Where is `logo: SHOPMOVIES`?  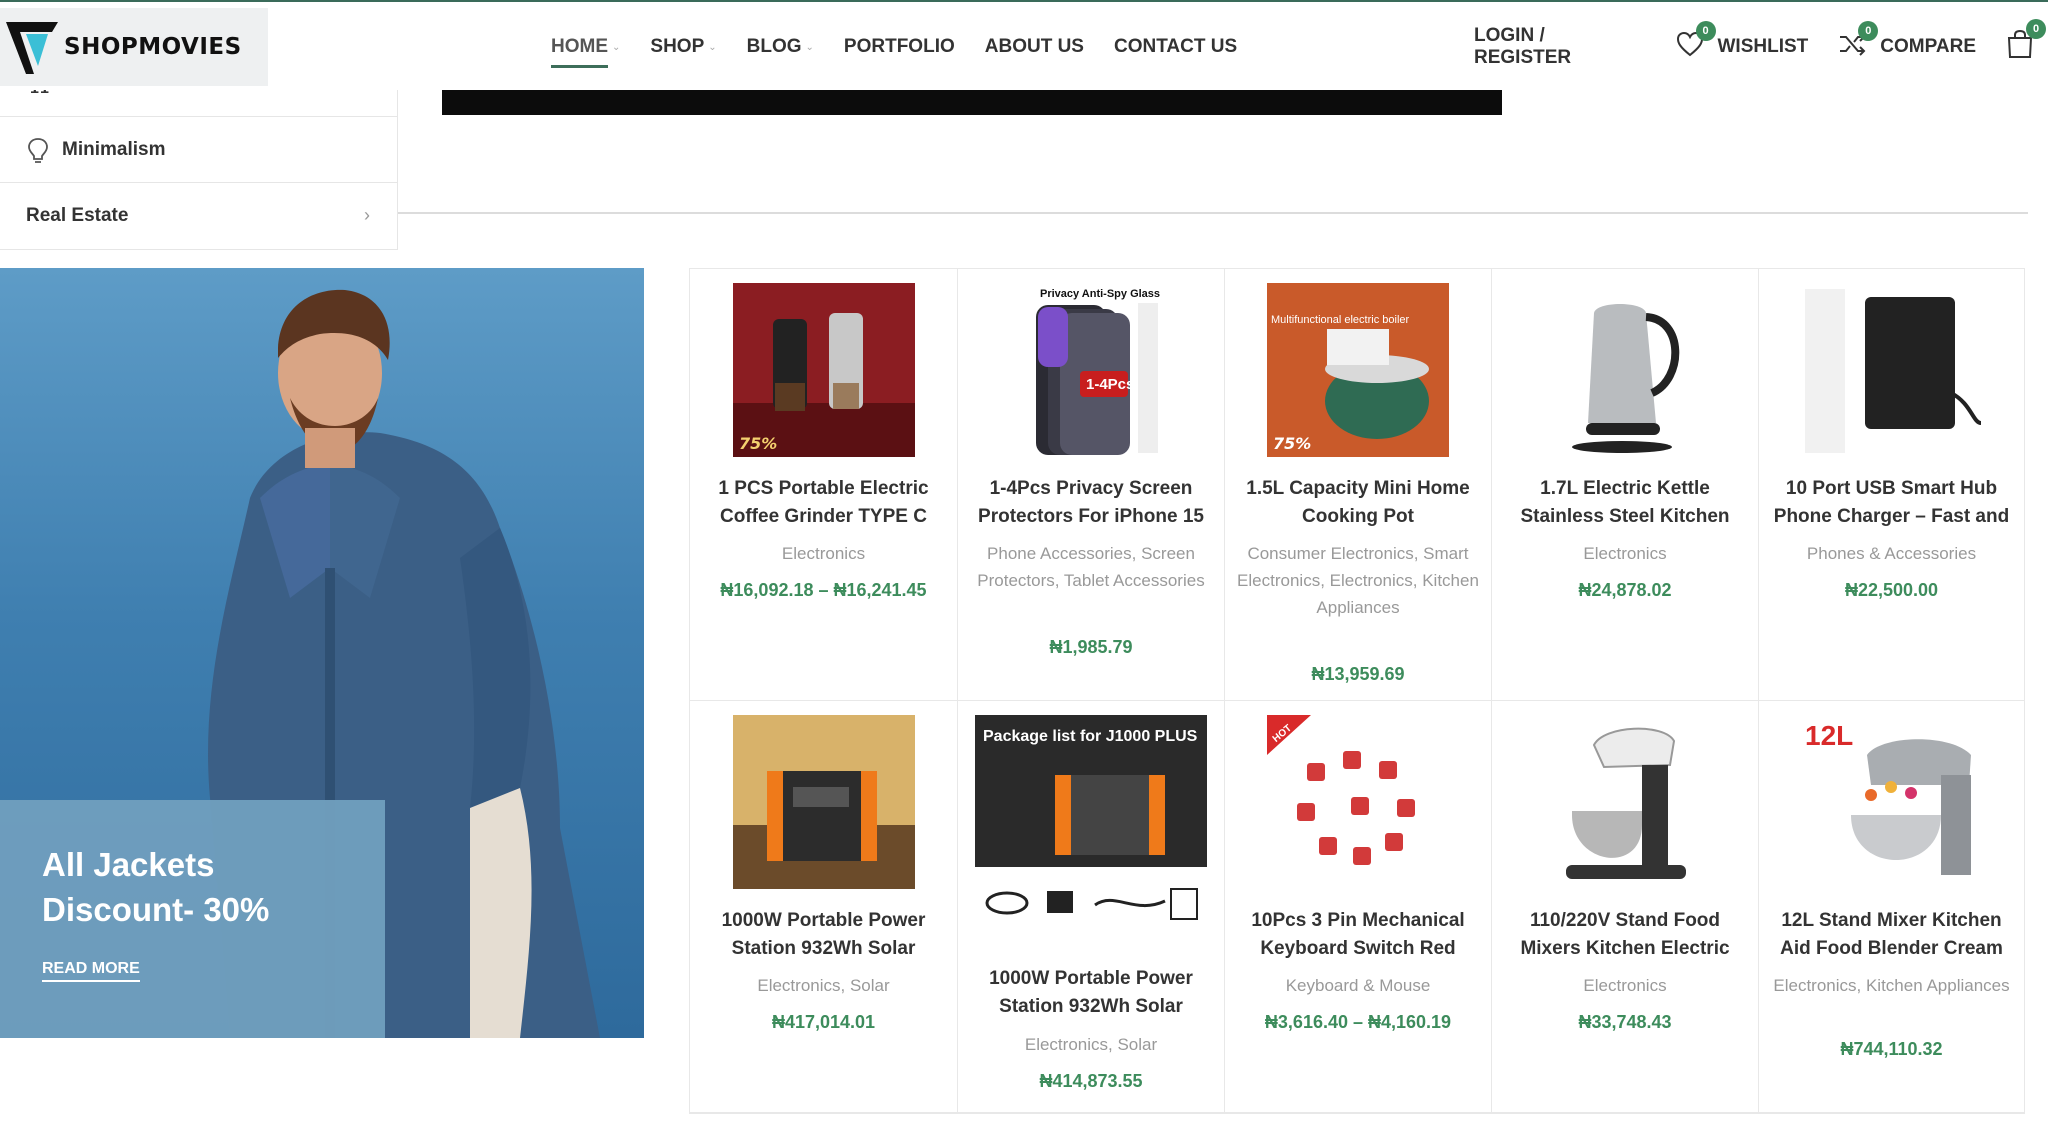 logo: SHOPMOVIES is located at coordinates (134, 47).